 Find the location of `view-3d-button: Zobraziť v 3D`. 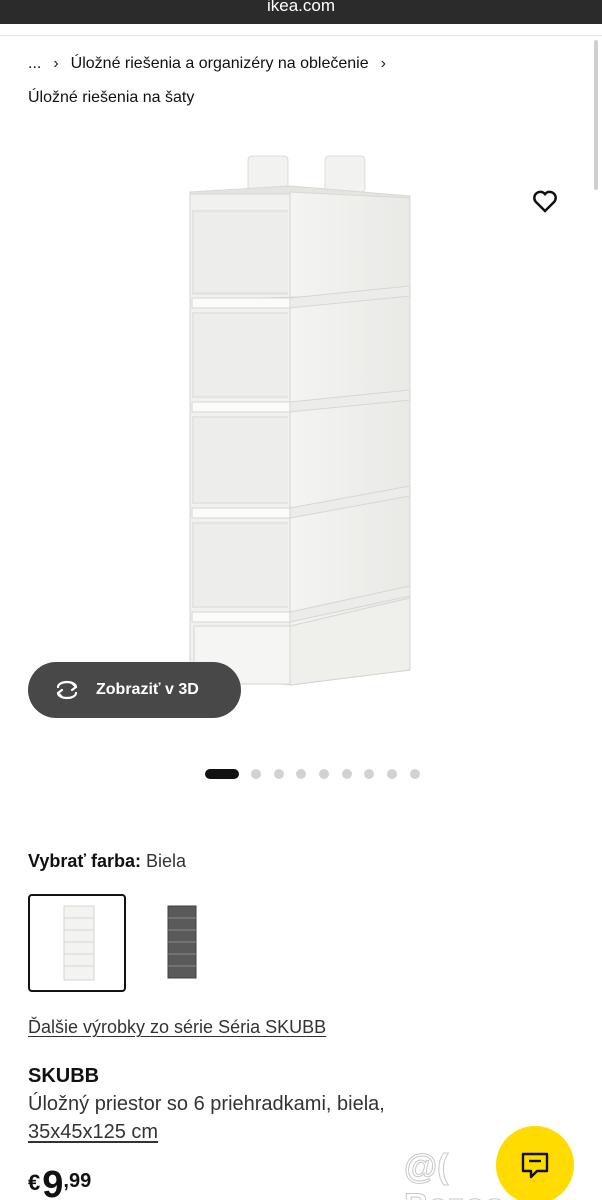

view-3d-button: Zobraziť v 3D is located at coordinates (134, 690).